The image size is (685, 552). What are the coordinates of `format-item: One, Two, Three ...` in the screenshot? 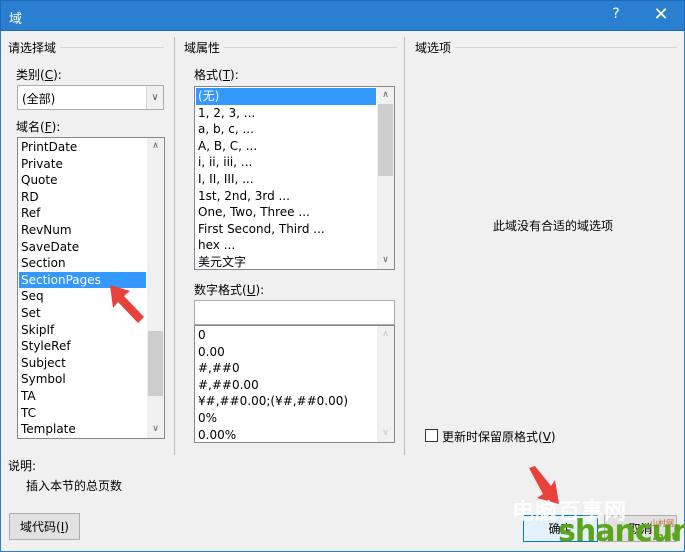 It's located at (286, 212).